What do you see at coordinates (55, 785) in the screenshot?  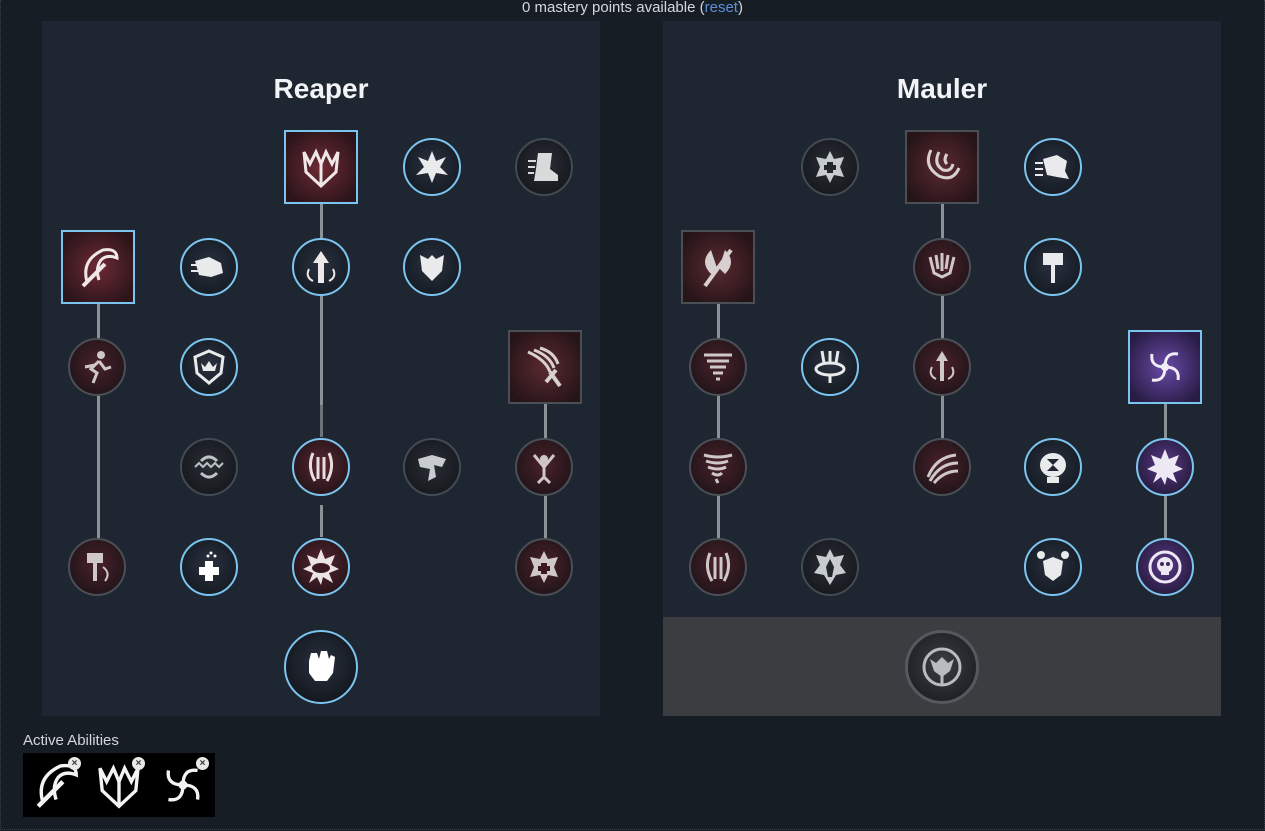 I see `active-slot-axe-swing: ×` at bounding box center [55, 785].